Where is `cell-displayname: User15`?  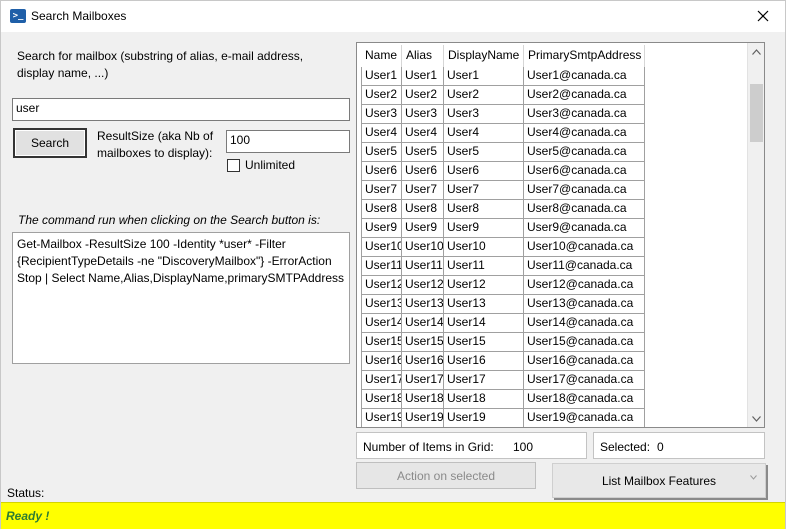
cell-displayname: User15 is located at coordinates (484, 342).